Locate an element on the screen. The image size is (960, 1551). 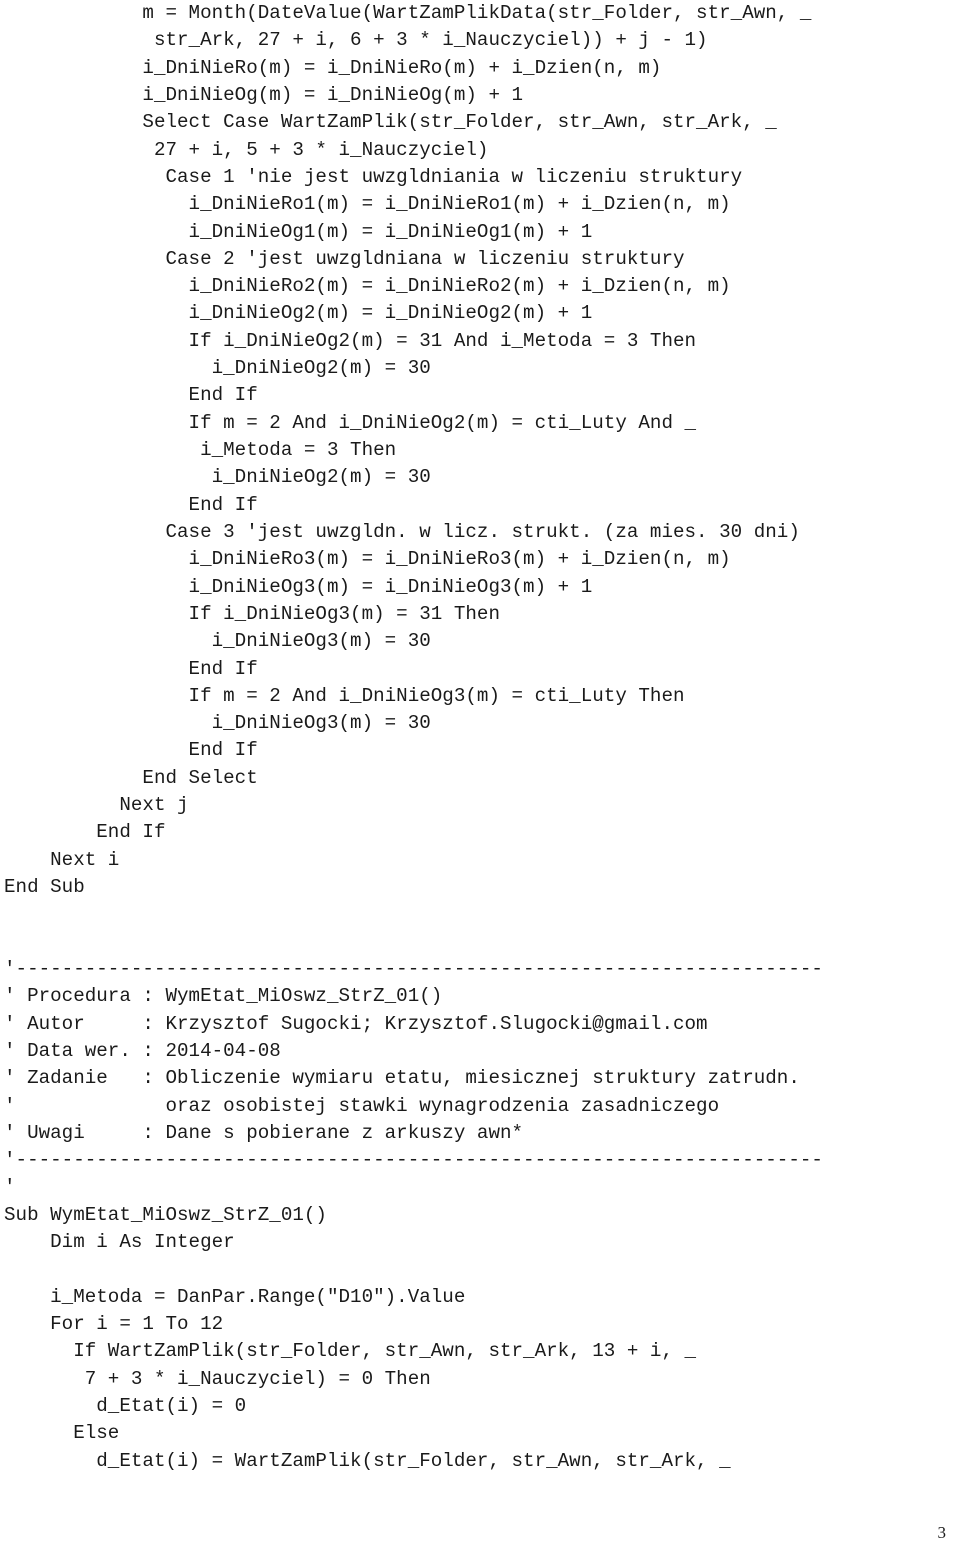
code-line: d_Etat(i) = 0 is located at coordinates (125, 1405).